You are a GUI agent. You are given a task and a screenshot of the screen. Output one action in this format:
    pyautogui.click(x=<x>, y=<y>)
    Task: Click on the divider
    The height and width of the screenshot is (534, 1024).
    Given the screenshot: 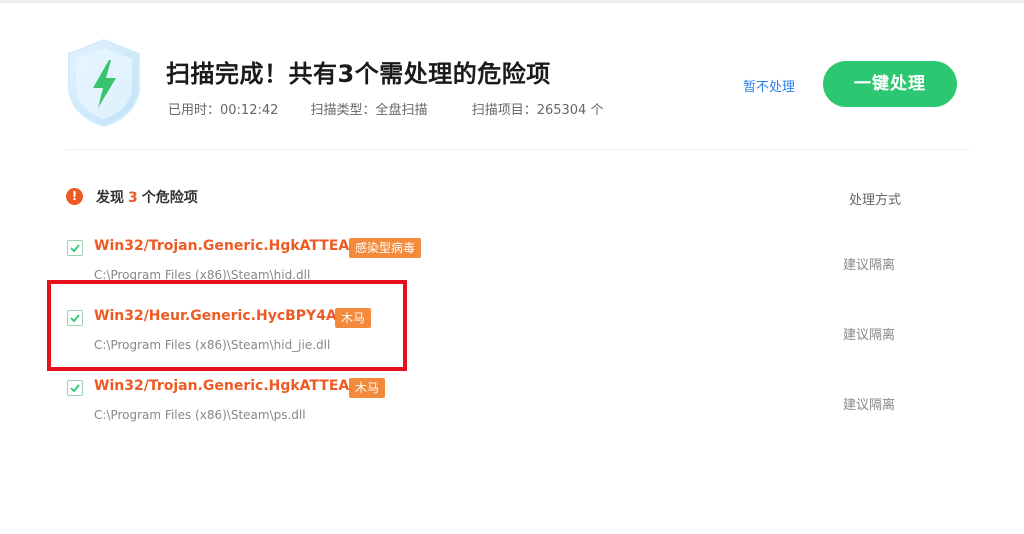 What is the action you would take?
    pyautogui.click(x=518, y=149)
    